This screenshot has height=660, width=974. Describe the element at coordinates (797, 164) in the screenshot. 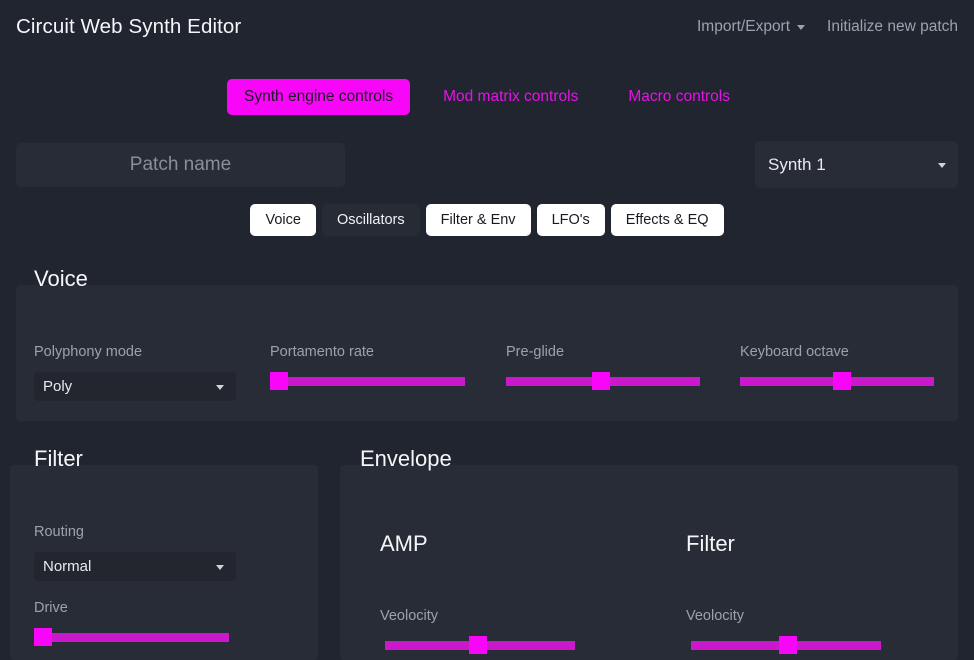

I see `synth-select-value: Synth 1` at that location.